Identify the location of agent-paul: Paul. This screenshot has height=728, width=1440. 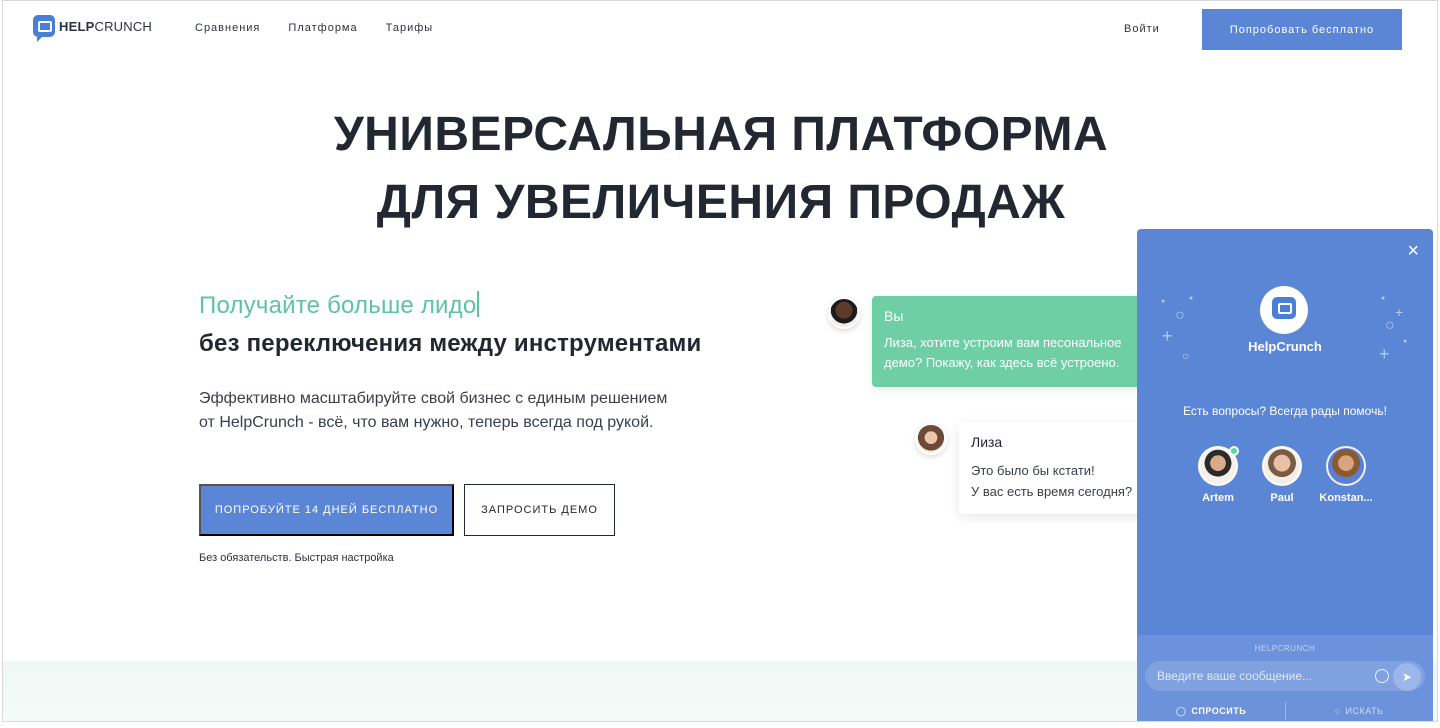
(1282, 475).